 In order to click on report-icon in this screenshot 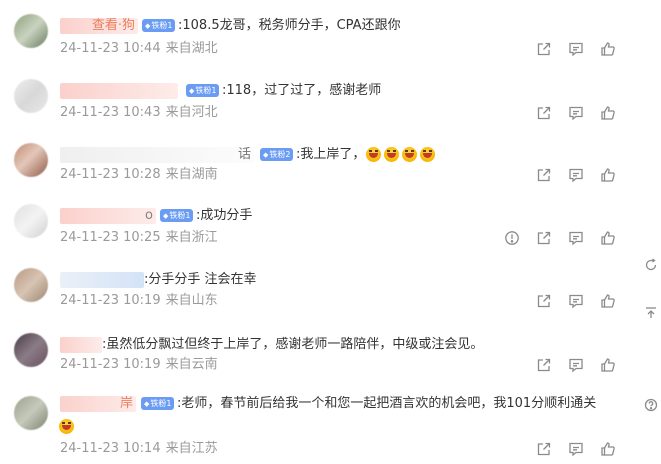, I will do `click(512, 238)`.